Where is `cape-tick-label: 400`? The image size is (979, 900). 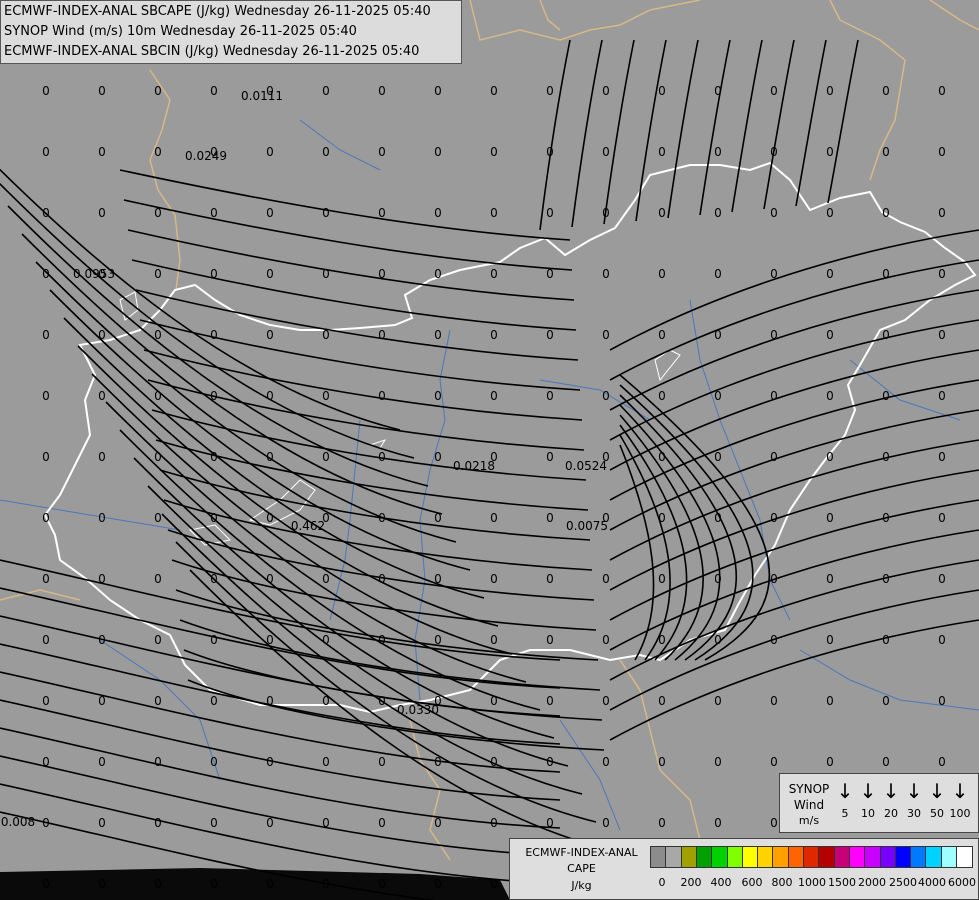 cape-tick-label: 400 is located at coordinates (721, 882).